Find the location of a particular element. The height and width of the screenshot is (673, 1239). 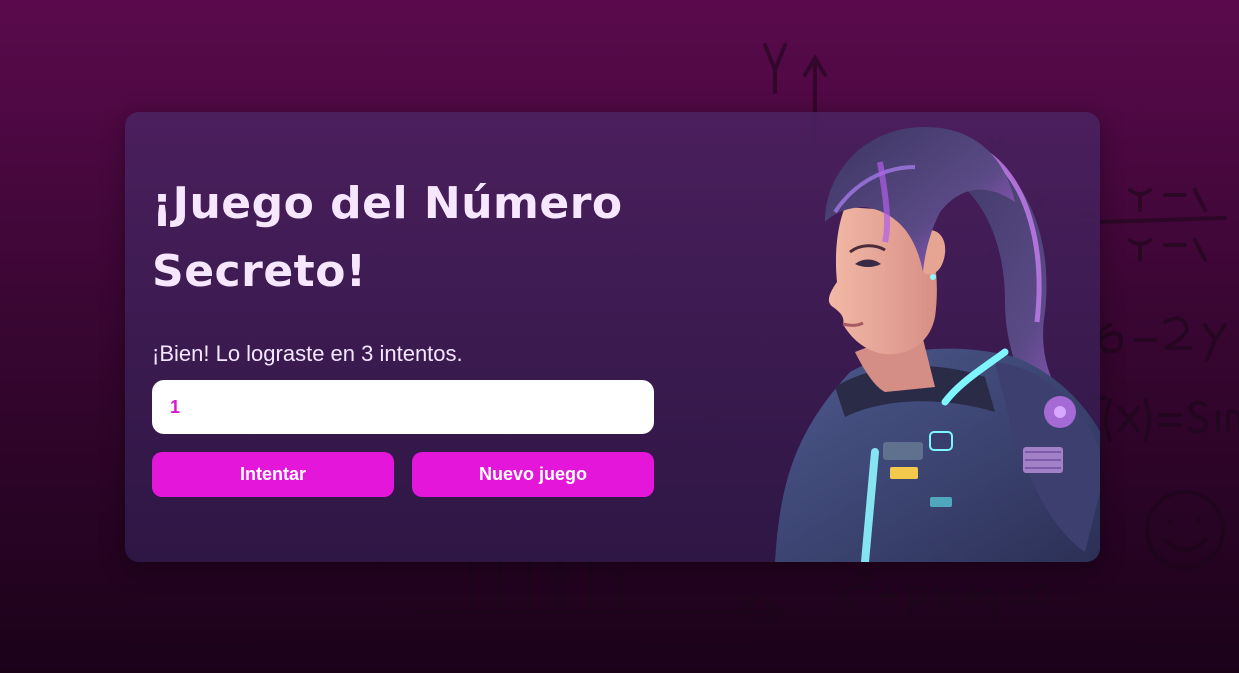

try-button: Intentar is located at coordinates (273, 474).